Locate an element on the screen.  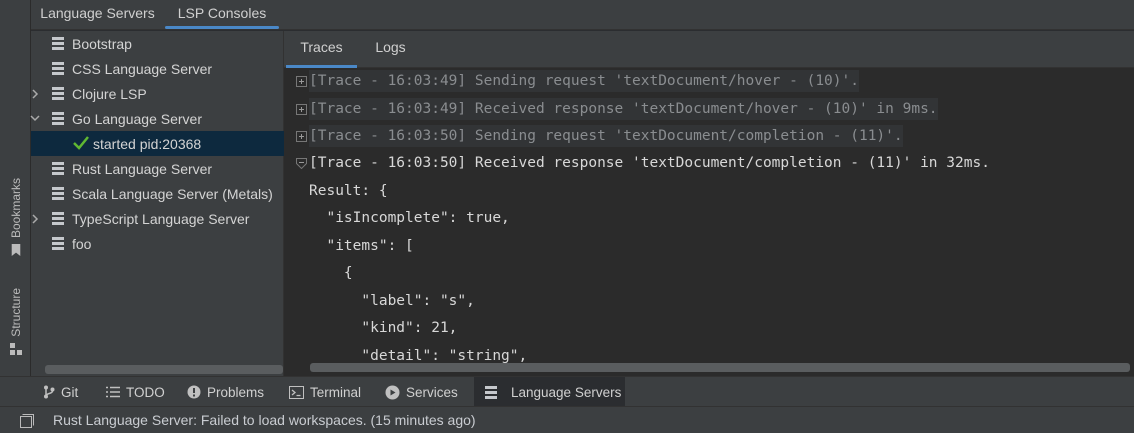
tool-label: Language Servers is located at coordinates (566, 392).